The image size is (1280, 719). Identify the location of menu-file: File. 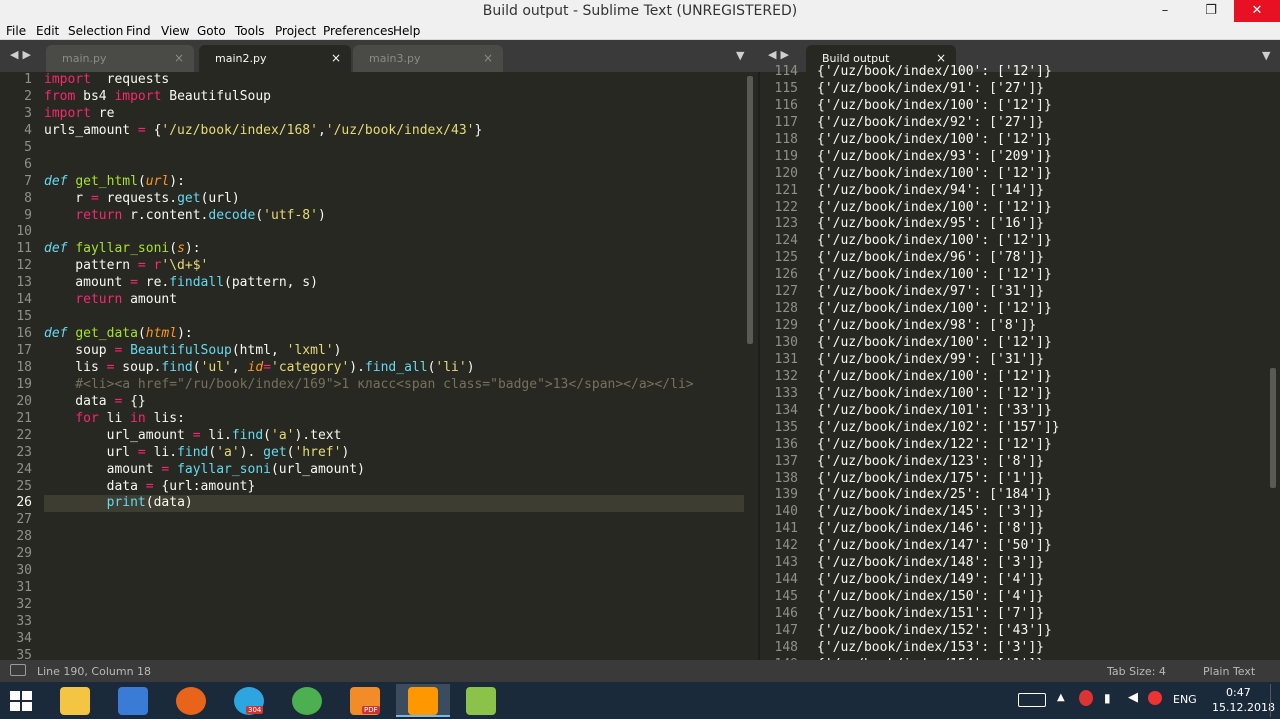
(16, 31).